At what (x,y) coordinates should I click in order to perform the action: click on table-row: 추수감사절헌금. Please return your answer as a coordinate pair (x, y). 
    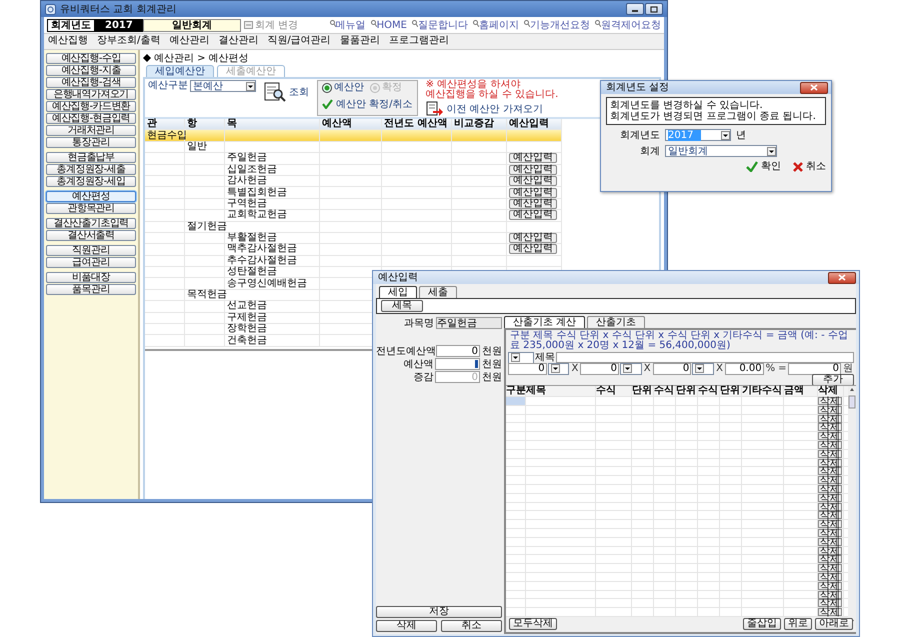
    Looking at the image, I should click on (353, 262).